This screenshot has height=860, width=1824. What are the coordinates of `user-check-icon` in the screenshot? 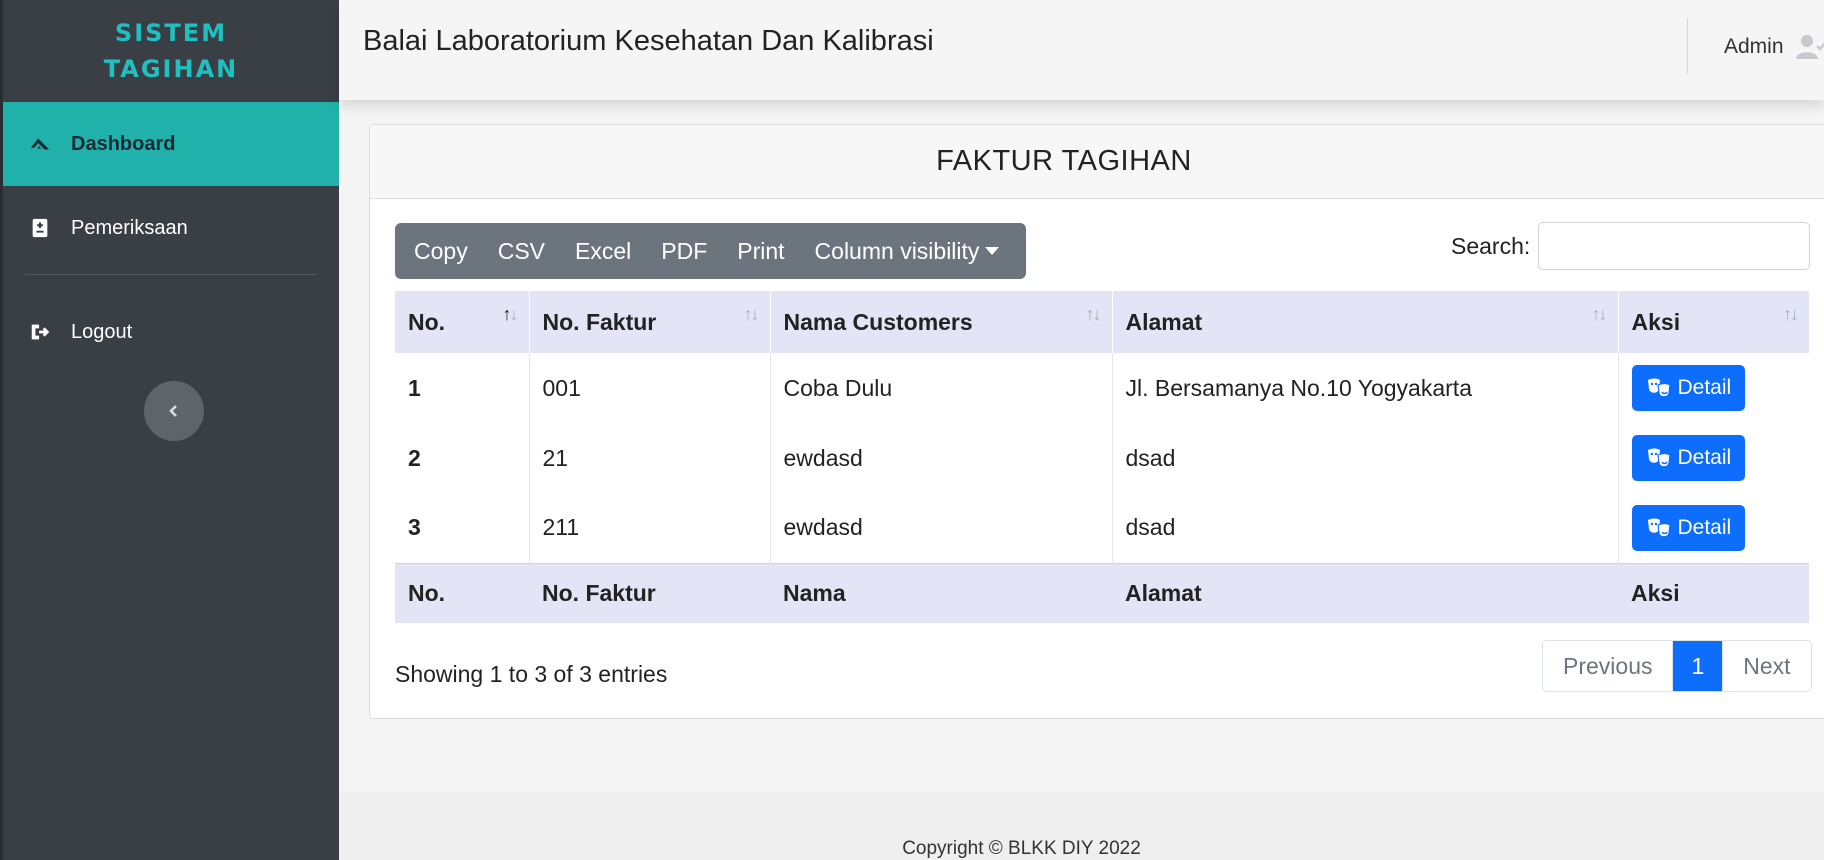 It's located at (1809, 47).